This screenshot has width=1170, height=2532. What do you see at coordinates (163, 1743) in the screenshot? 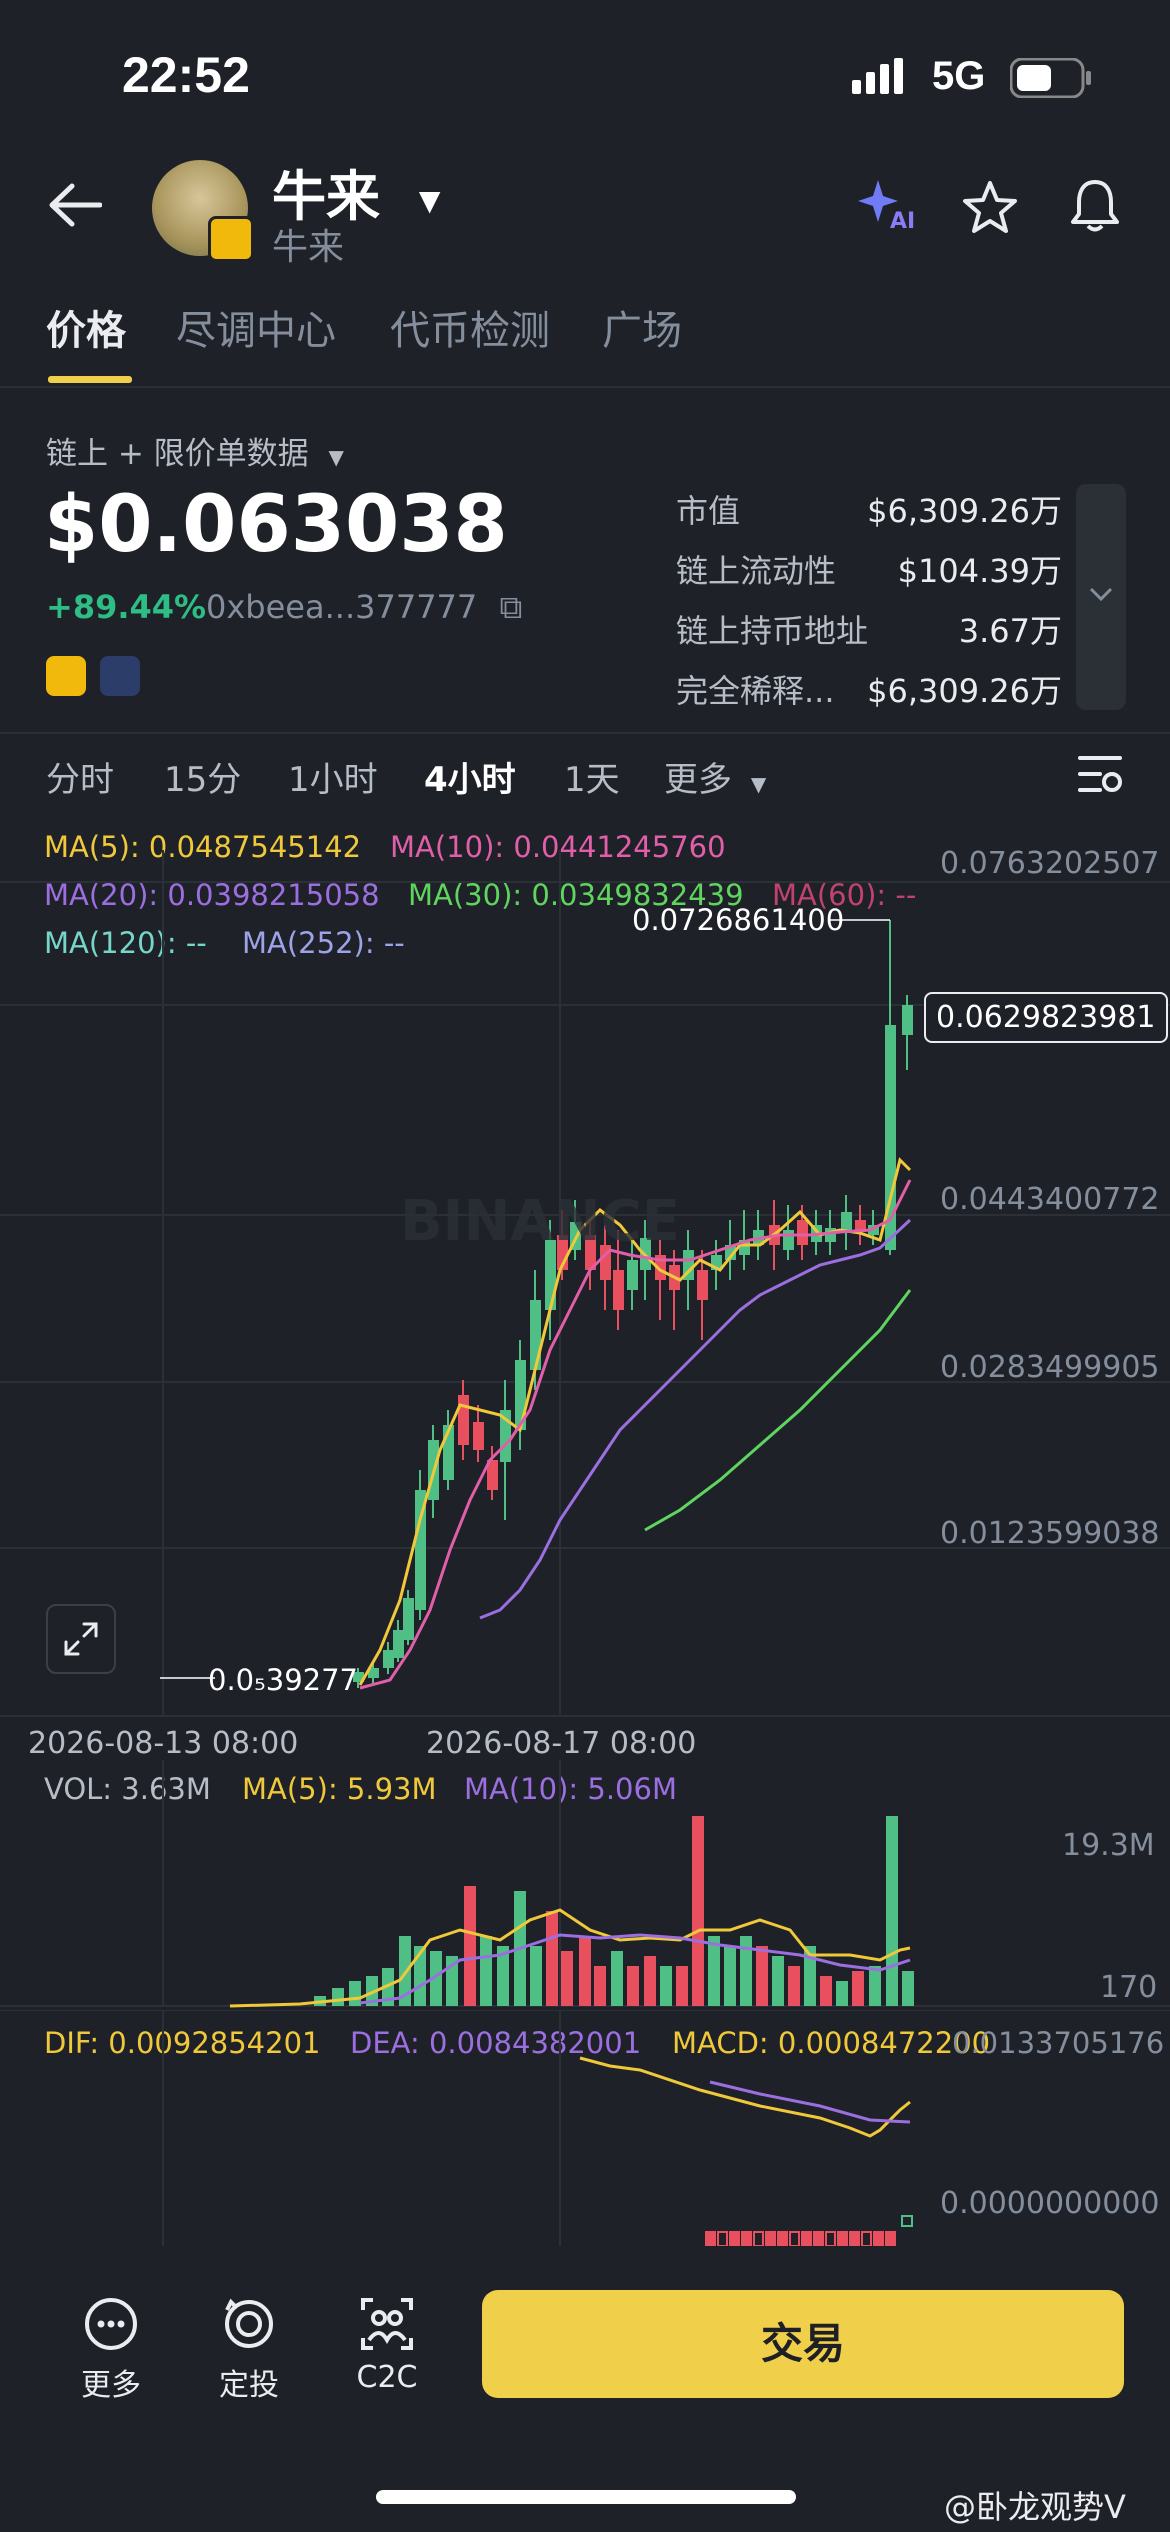
I see `date-label: 2026-08-13 08:00` at bounding box center [163, 1743].